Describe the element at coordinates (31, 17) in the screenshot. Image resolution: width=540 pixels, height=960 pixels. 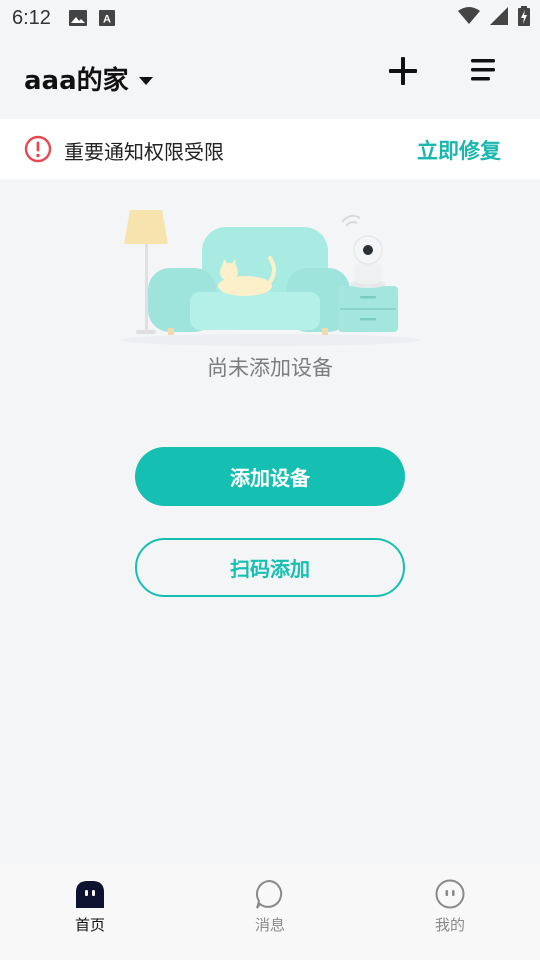
I see `status-time: 6:12` at that location.